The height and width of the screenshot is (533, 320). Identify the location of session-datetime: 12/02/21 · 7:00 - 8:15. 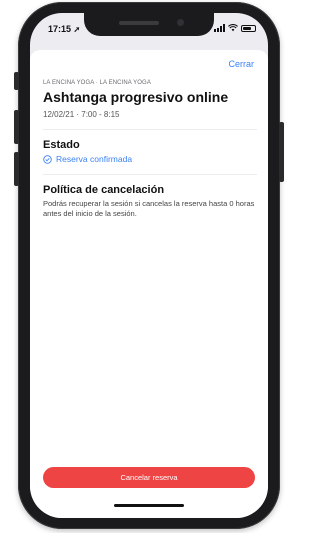
(81, 114).